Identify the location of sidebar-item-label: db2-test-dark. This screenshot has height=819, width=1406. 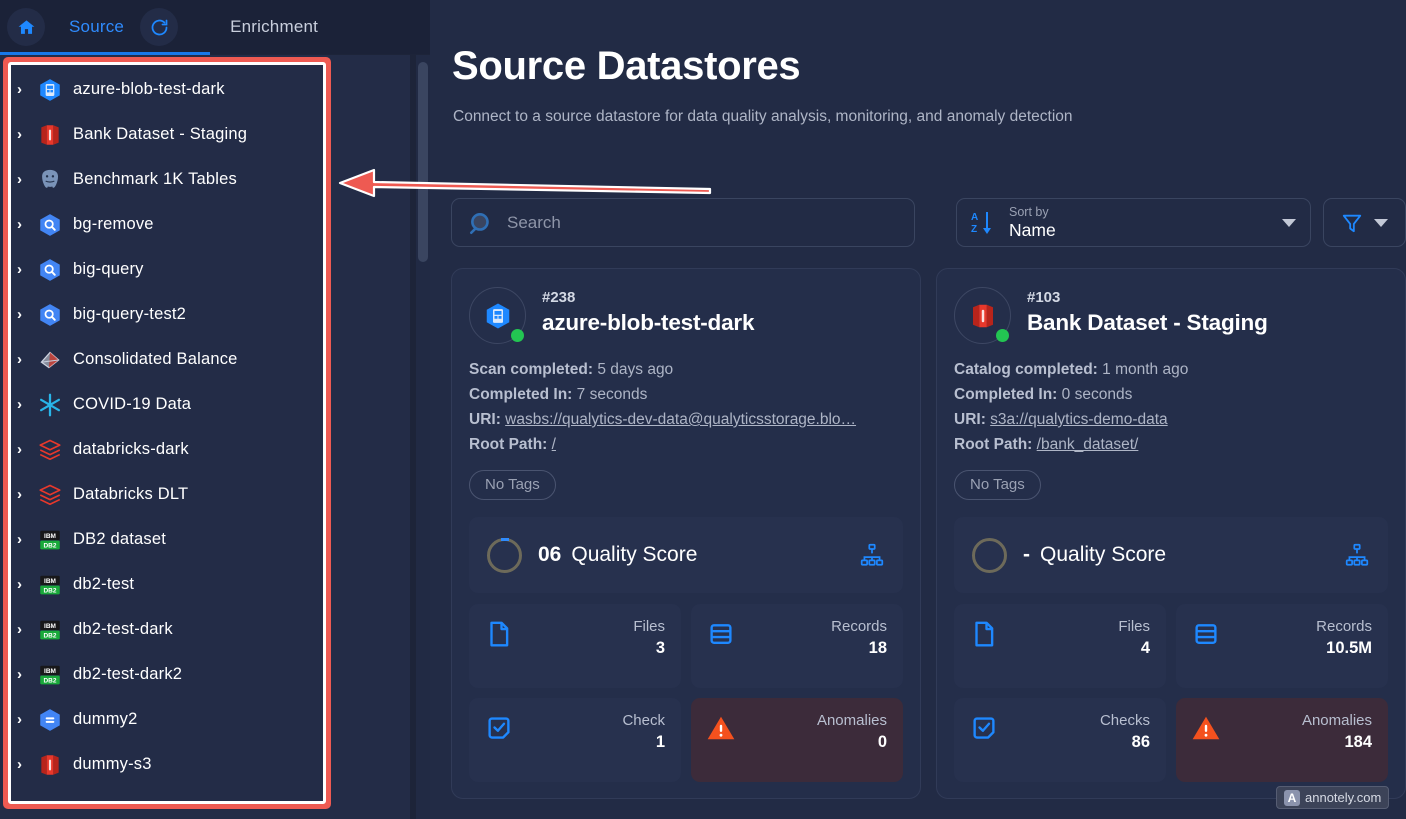
(123, 629).